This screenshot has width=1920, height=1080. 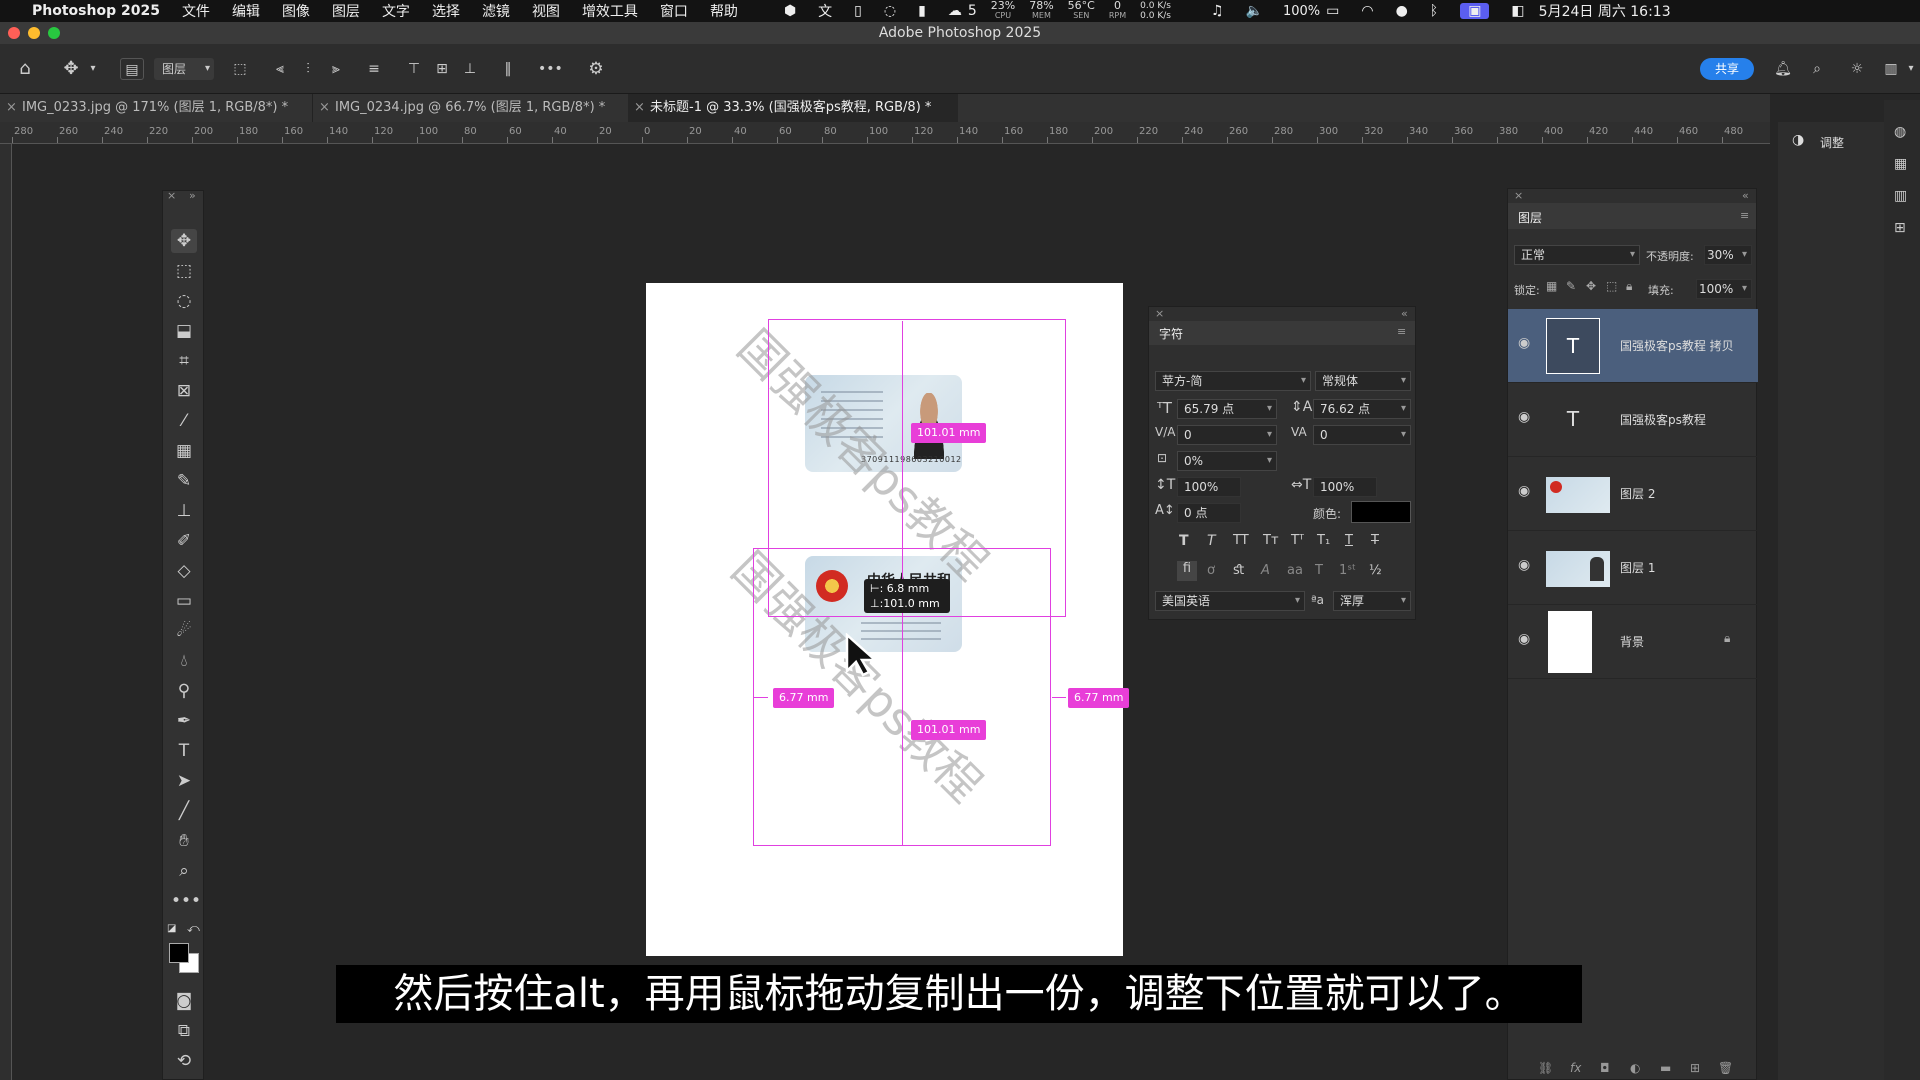 I want to click on add-mask-icon: ◘, so click(x=1605, y=1068).